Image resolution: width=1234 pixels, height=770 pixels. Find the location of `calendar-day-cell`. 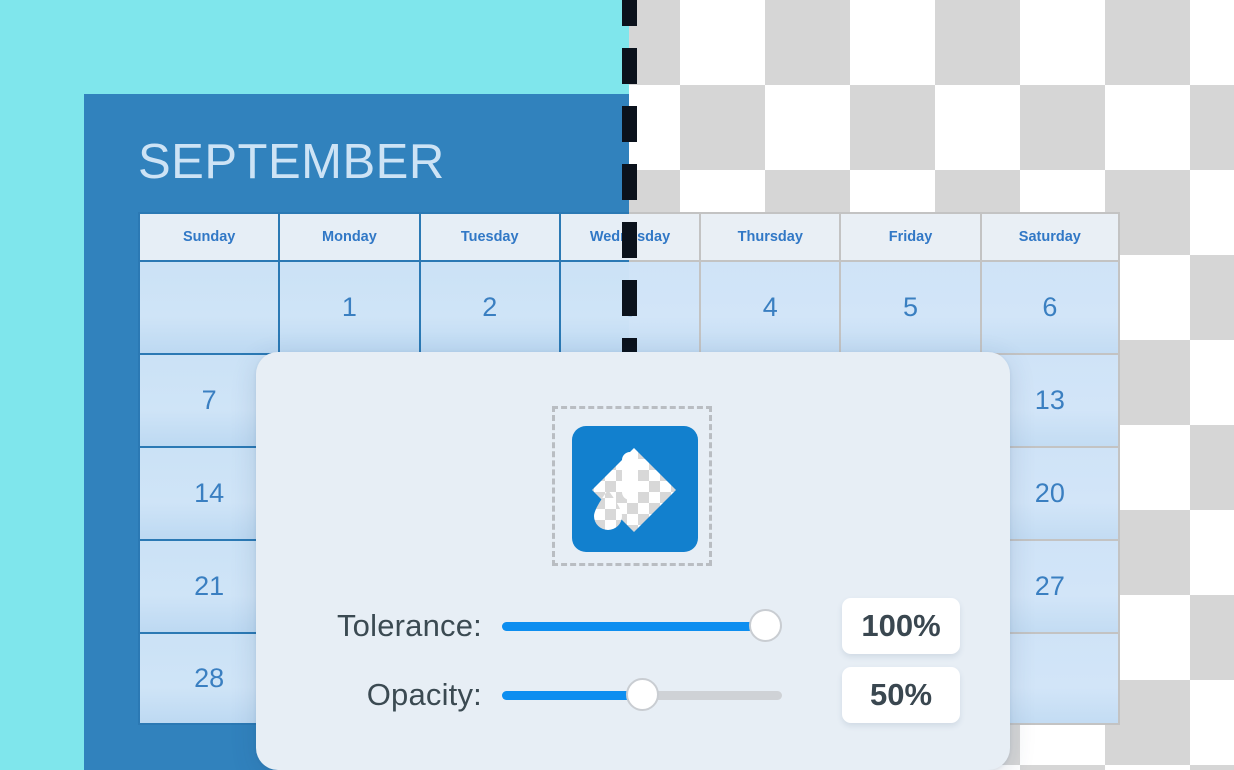

calendar-day-cell is located at coordinates (208, 306).